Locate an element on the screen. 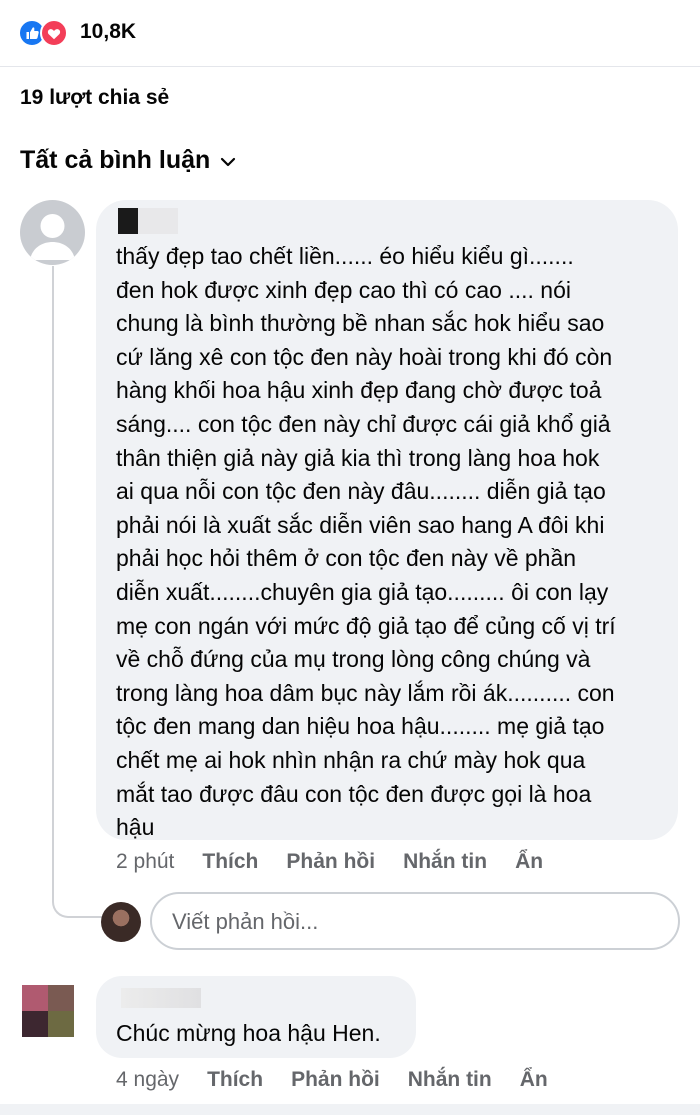 This screenshot has width=700, height=1115. comments-filter-dropdown: Tất cả bình luận is located at coordinates (128, 160).